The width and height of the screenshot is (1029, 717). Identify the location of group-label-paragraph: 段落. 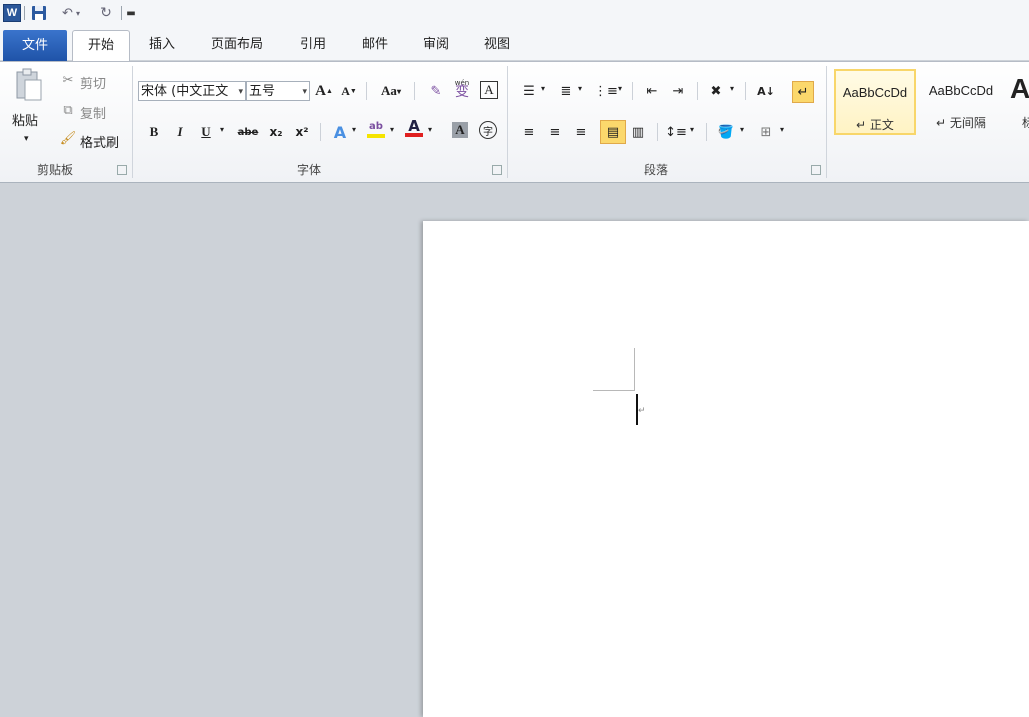
(655, 170).